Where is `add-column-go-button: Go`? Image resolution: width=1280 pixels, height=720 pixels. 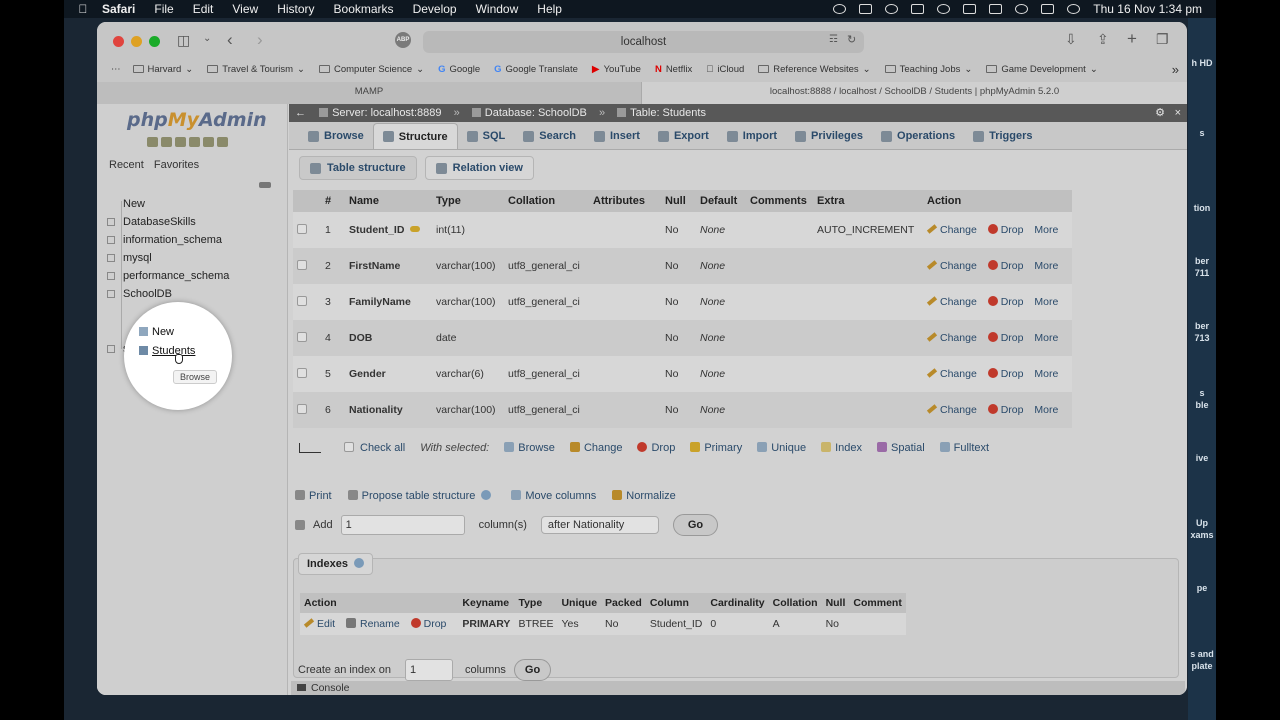 add-column-go-button: Go is located at coordinates (695, 525).